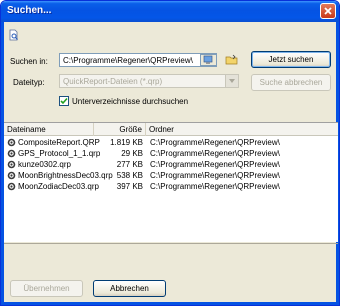 The width and height of the screenshot is (340, 306). Describe the element at coordinates (129, 175) in the screenshot. I see `row-size: 538 KB` at that location.